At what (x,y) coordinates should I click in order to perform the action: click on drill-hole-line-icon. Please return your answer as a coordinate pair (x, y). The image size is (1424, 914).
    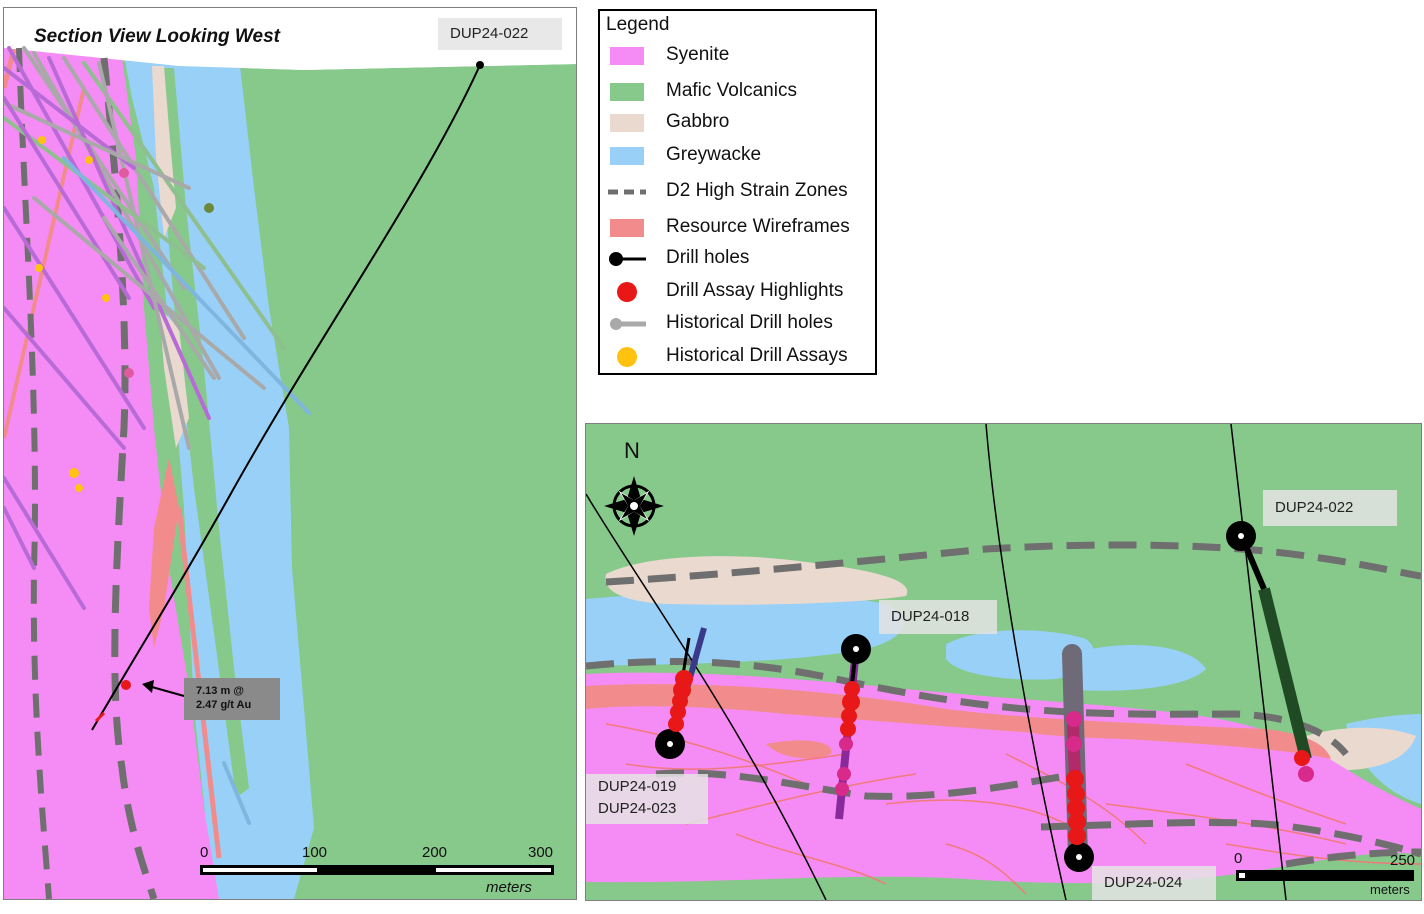
    Looking at the image, I should click on (627, 259).